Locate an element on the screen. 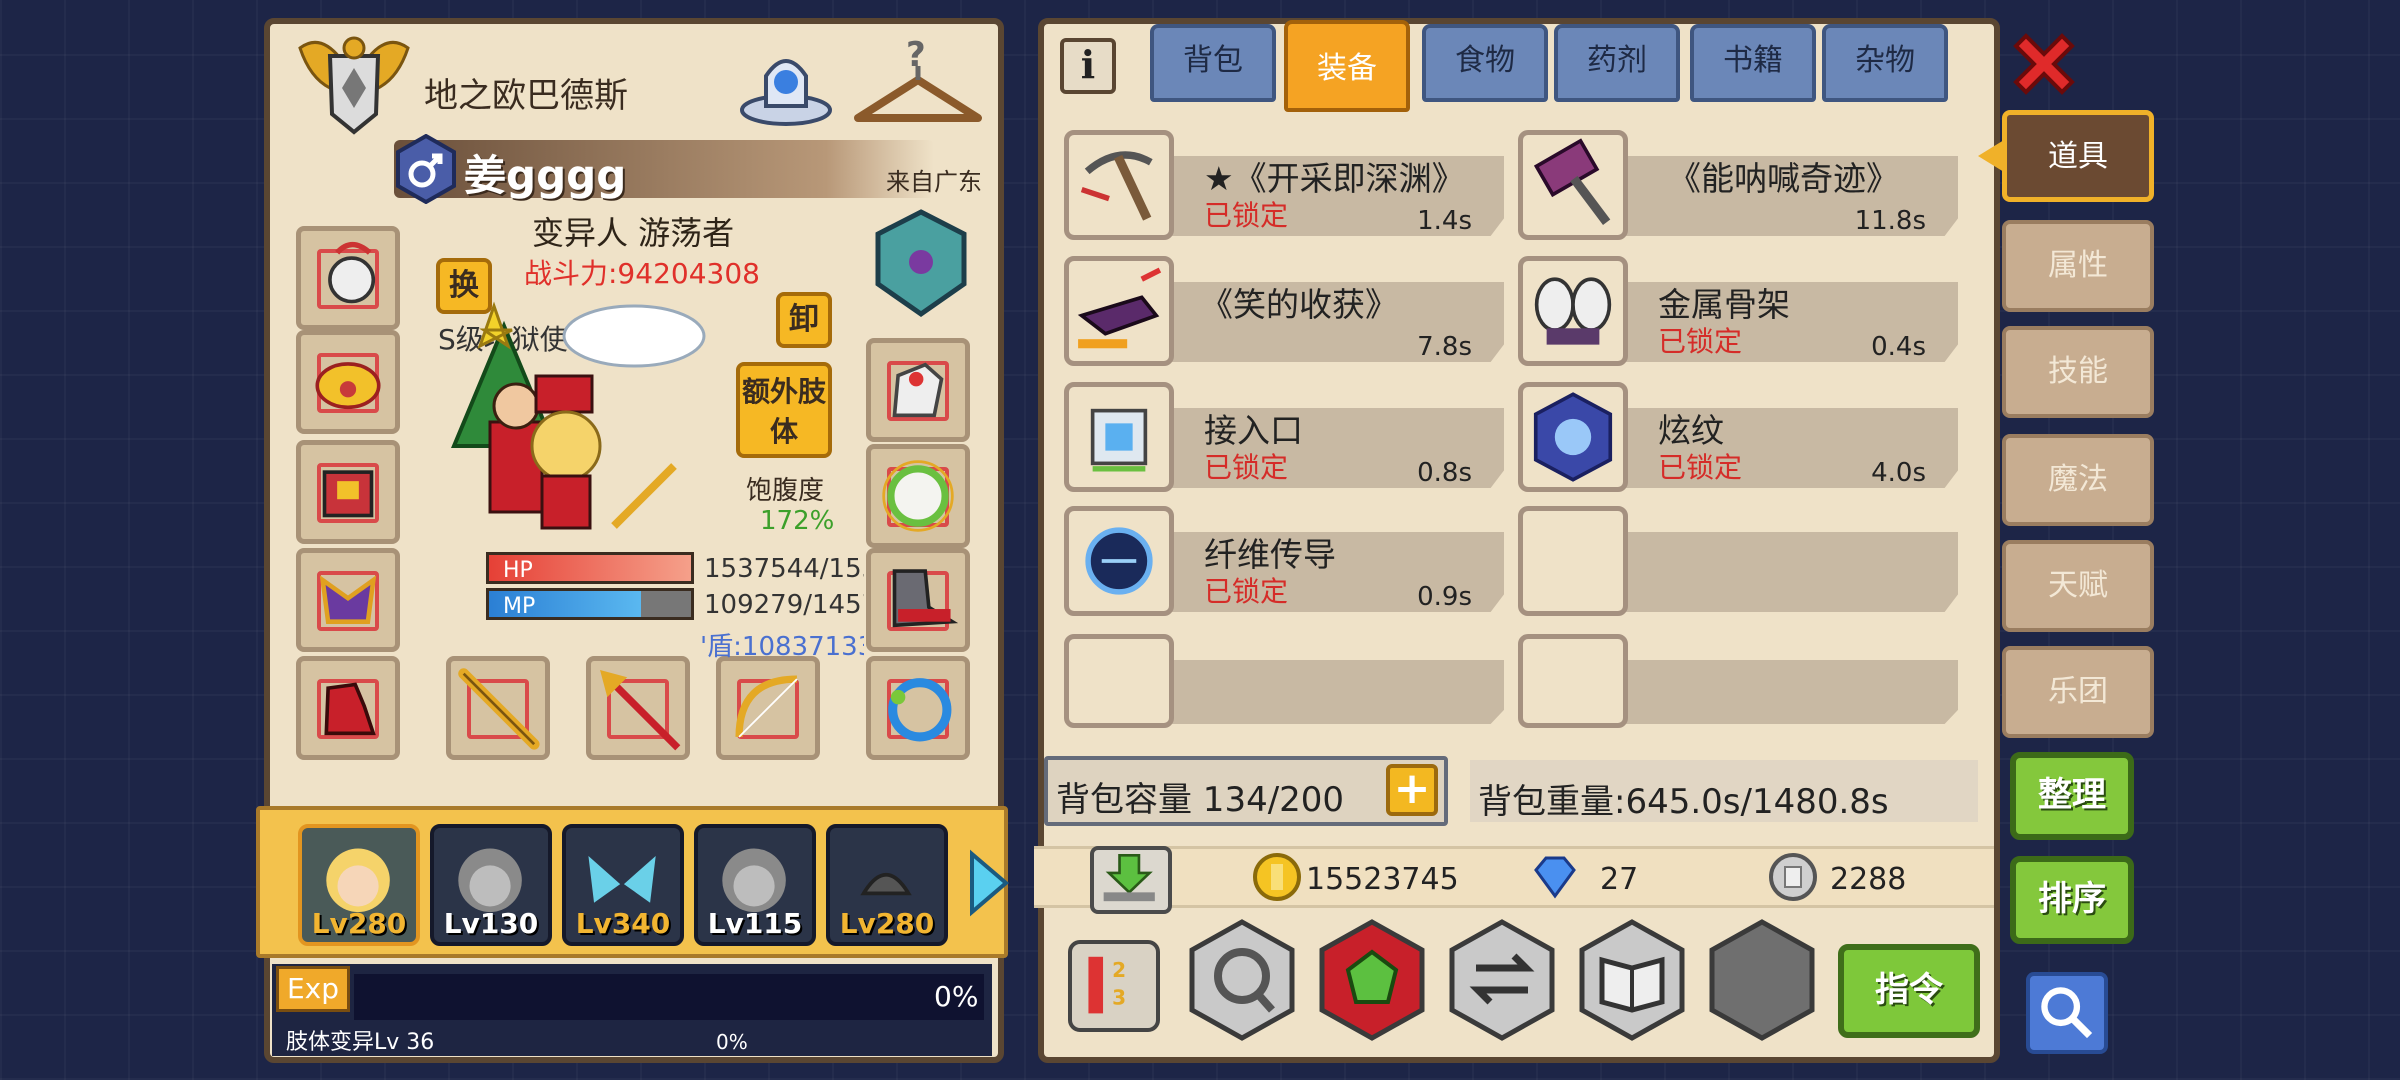 The width and height of the screenshot is (2400, 1080). side-menu-items: 道具 is located at coordinates (2078, 156).